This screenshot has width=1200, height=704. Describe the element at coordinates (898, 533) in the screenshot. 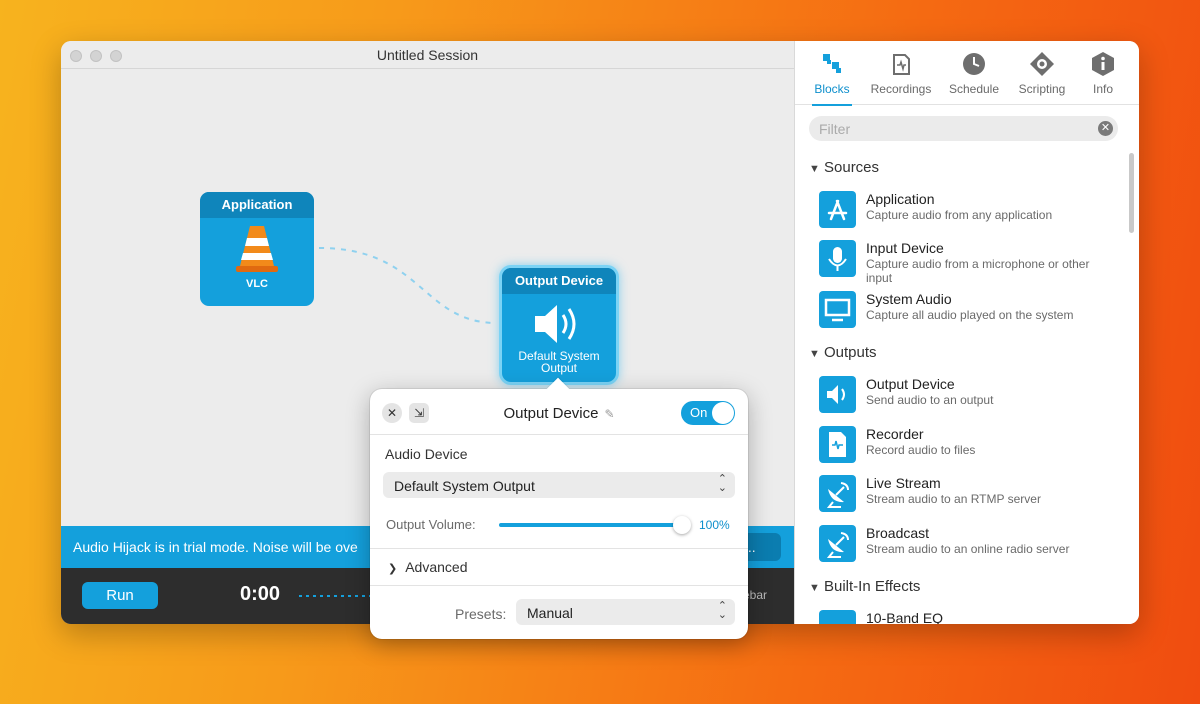

I see `item-title: Broadcast` at that location.